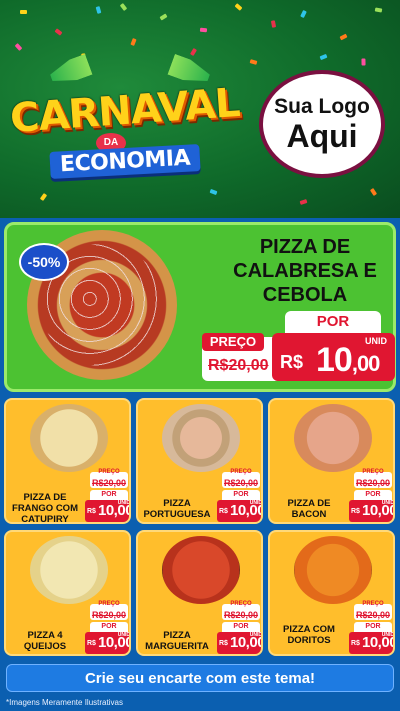 The image size is (400, 711). I want to click on featured-old-price: R$20,00, so click(238, 365).